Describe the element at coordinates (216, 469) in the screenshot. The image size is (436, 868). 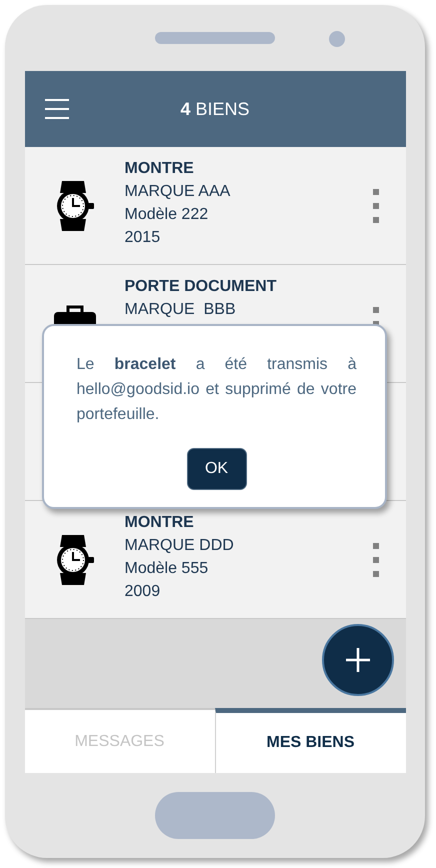
I see `ok-button: OK` at that location.